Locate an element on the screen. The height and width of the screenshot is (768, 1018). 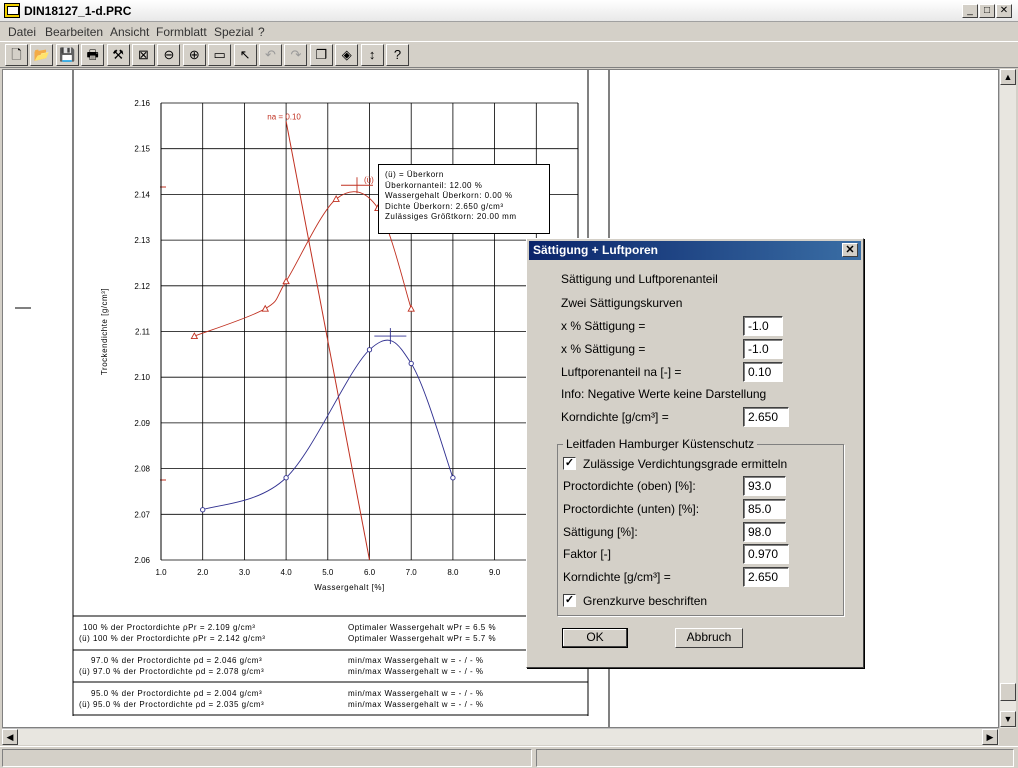
overkorn-line: Dichte Überkorn: 2.650 g/cm³ is located at coordinates (444, 206).